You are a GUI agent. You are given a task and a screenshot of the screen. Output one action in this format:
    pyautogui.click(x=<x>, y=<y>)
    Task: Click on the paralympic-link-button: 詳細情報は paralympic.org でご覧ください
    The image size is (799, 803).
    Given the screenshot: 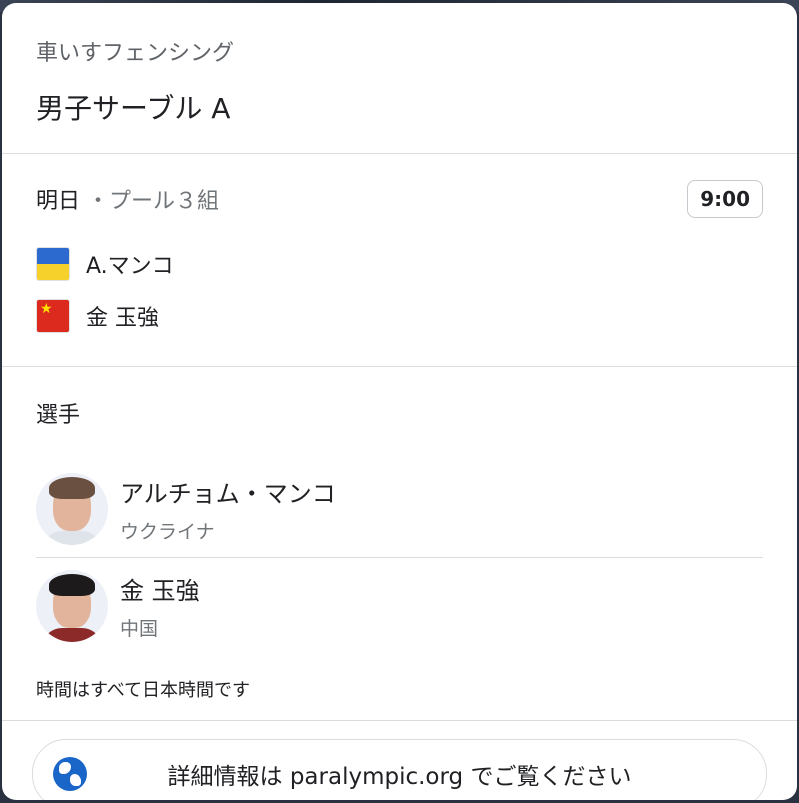 What is the action you would take?
    pyautogui.click(x=399, y=769)
    